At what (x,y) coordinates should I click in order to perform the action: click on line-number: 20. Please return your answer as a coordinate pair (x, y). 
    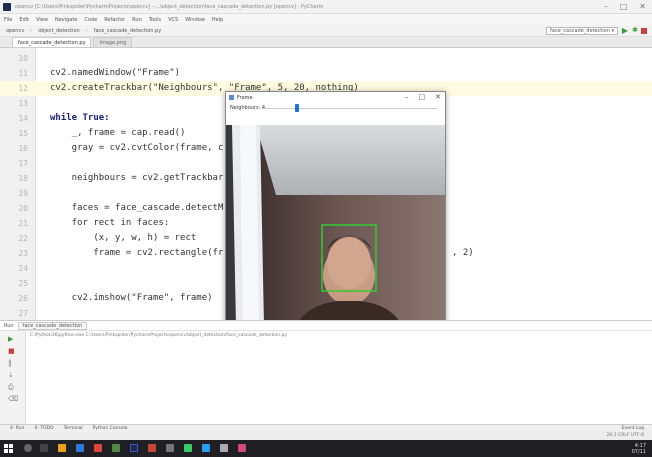
    Looking at the image, I should click on (23, 208).